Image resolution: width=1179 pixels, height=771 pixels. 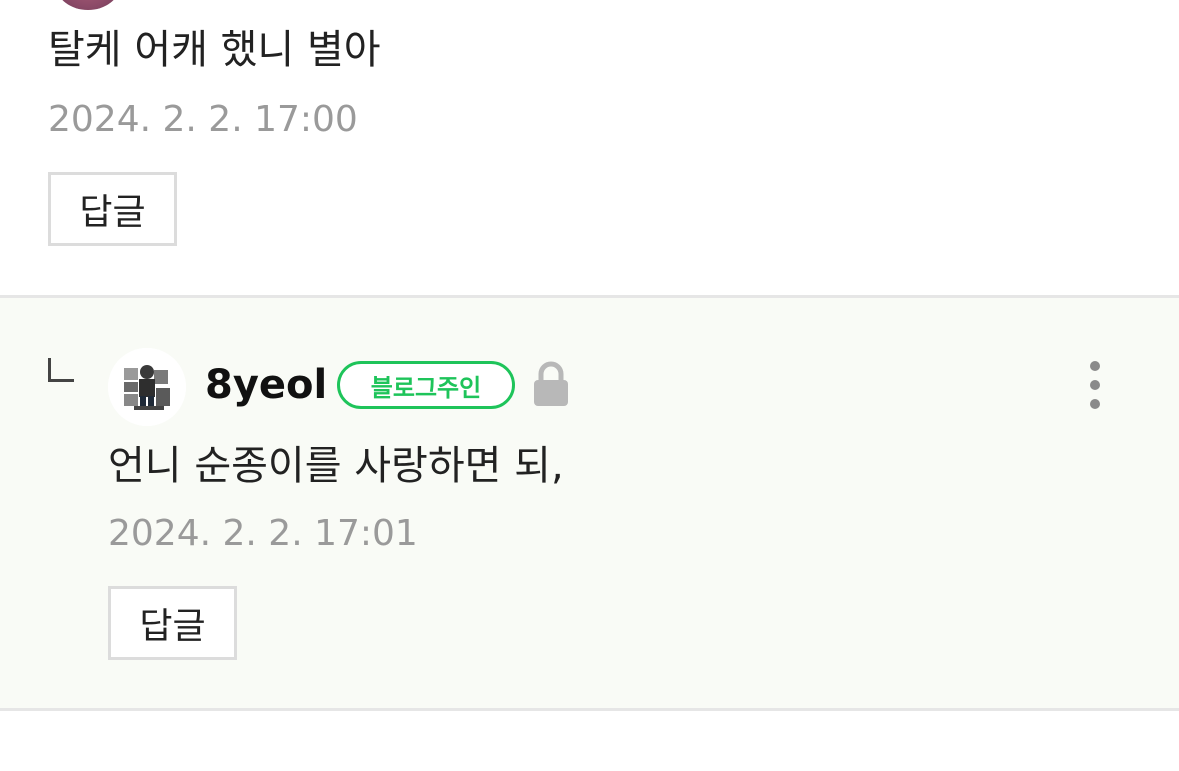 What do you see at coordinates (88, 5) in the screenshot?
I see `parent-comment-avatar` at bounding box center [88, 5].